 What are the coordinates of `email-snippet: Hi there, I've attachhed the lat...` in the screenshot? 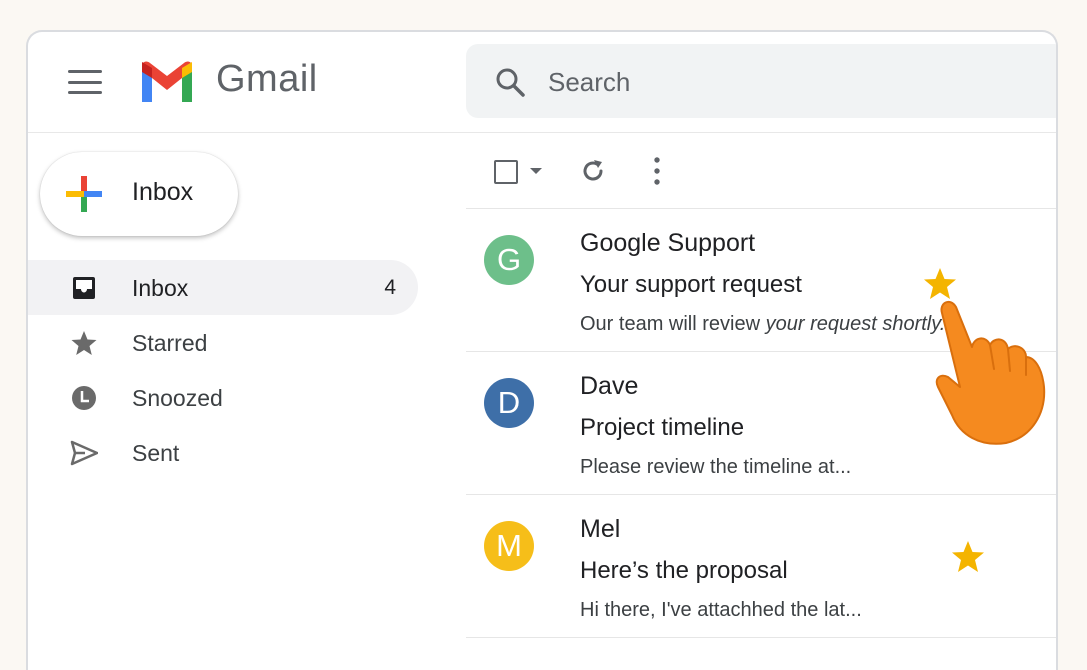 It's located at (721, 610).